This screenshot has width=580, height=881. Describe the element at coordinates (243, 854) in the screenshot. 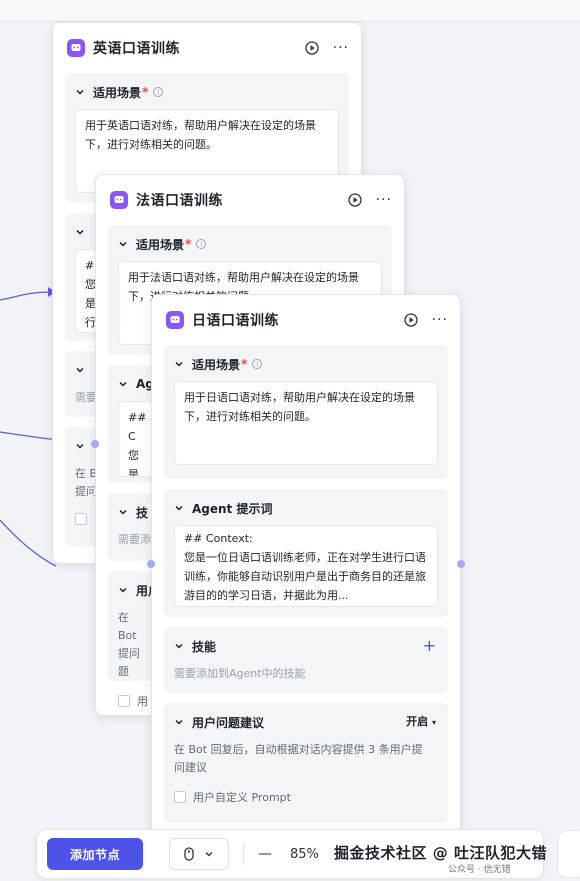

I see `toolbar-divider` at that location.